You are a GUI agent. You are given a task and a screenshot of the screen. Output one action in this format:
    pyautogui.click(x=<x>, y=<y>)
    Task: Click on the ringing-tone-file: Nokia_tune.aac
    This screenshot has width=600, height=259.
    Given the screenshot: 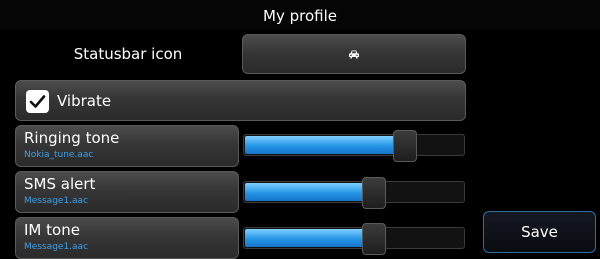 What is the action you would take?
    pyautogui.click(x=59, y=155)
    